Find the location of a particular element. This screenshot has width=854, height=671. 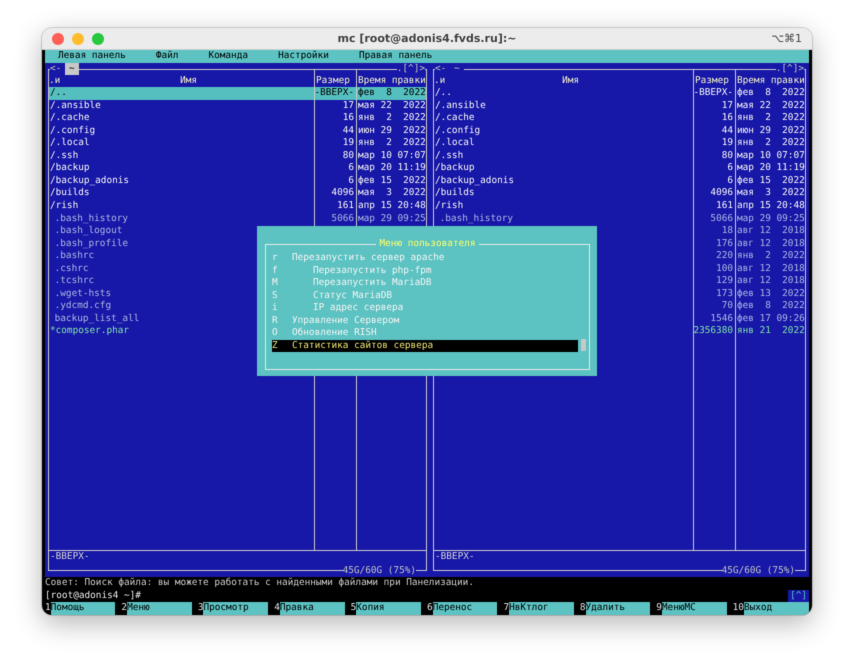

function-key: Копия is located at coordinates (389, 608).